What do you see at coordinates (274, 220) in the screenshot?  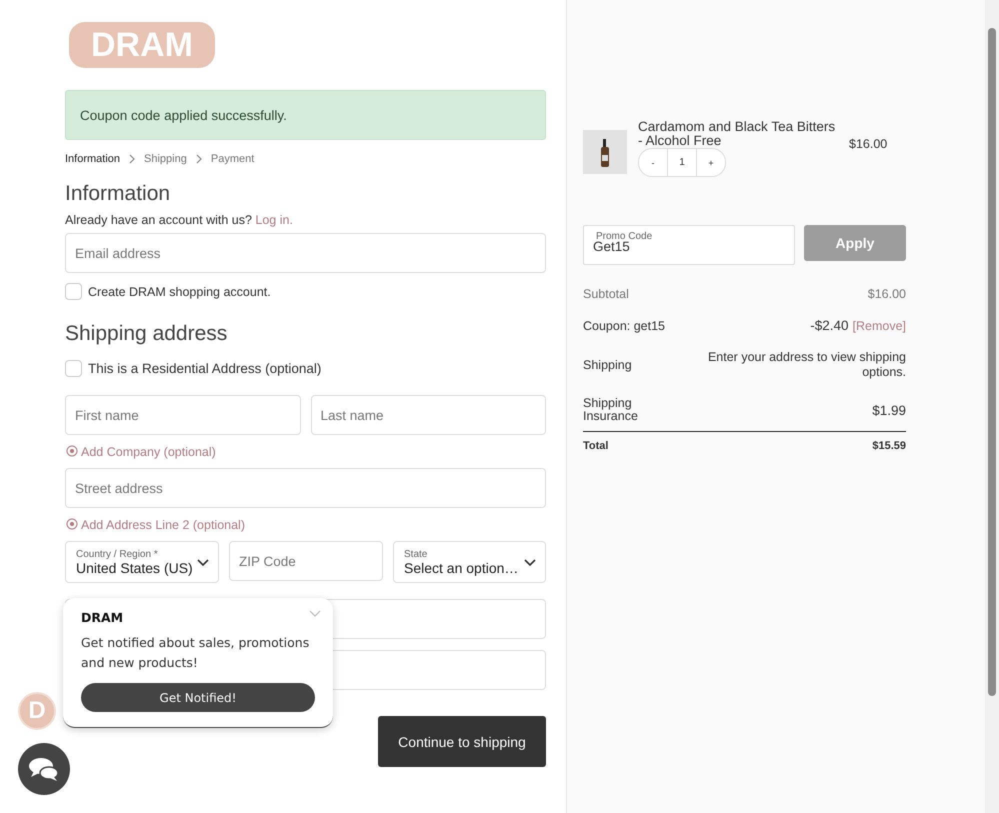 I see `login-link: Log in.` at bounding box center [274, 220].